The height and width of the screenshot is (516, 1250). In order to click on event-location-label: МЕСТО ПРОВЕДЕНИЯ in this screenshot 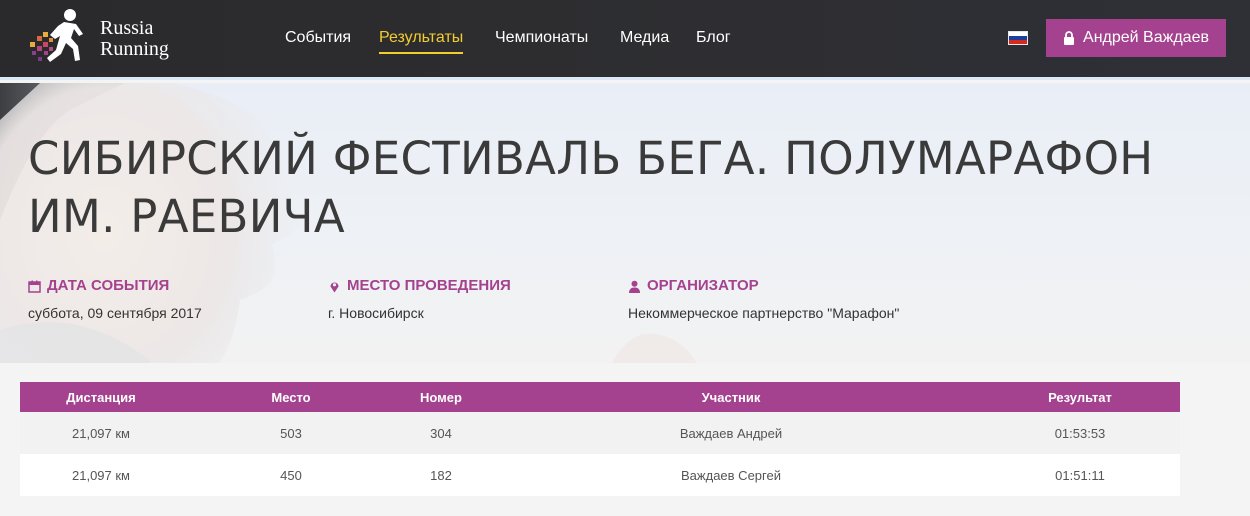, I will do `click(429, 285)`.